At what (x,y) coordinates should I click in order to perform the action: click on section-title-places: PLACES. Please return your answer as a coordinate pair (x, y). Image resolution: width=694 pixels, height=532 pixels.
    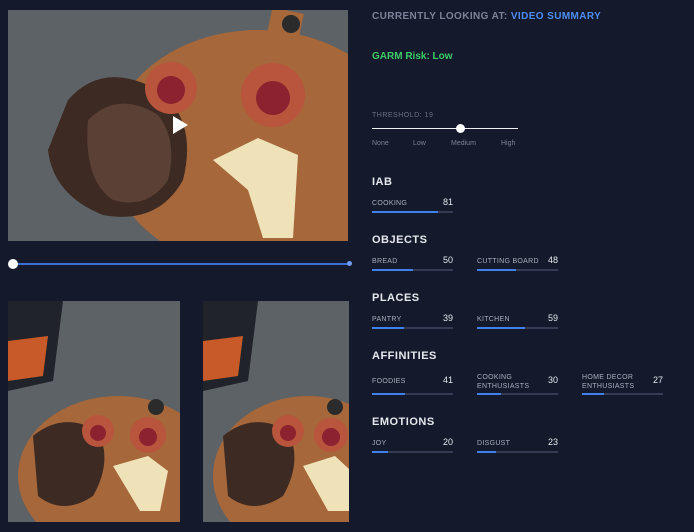
    Looking at the image, I should click on (396, 298).